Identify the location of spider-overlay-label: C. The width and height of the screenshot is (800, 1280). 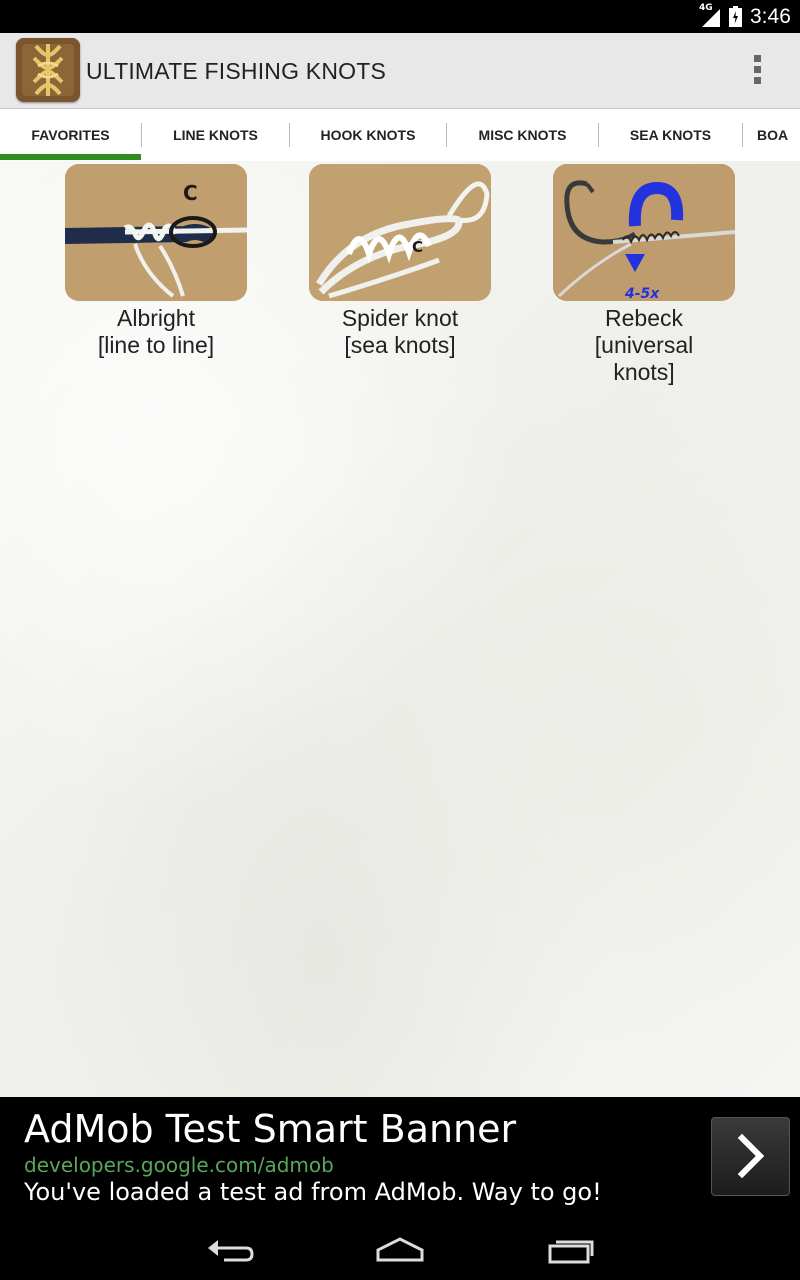
(417, 247).